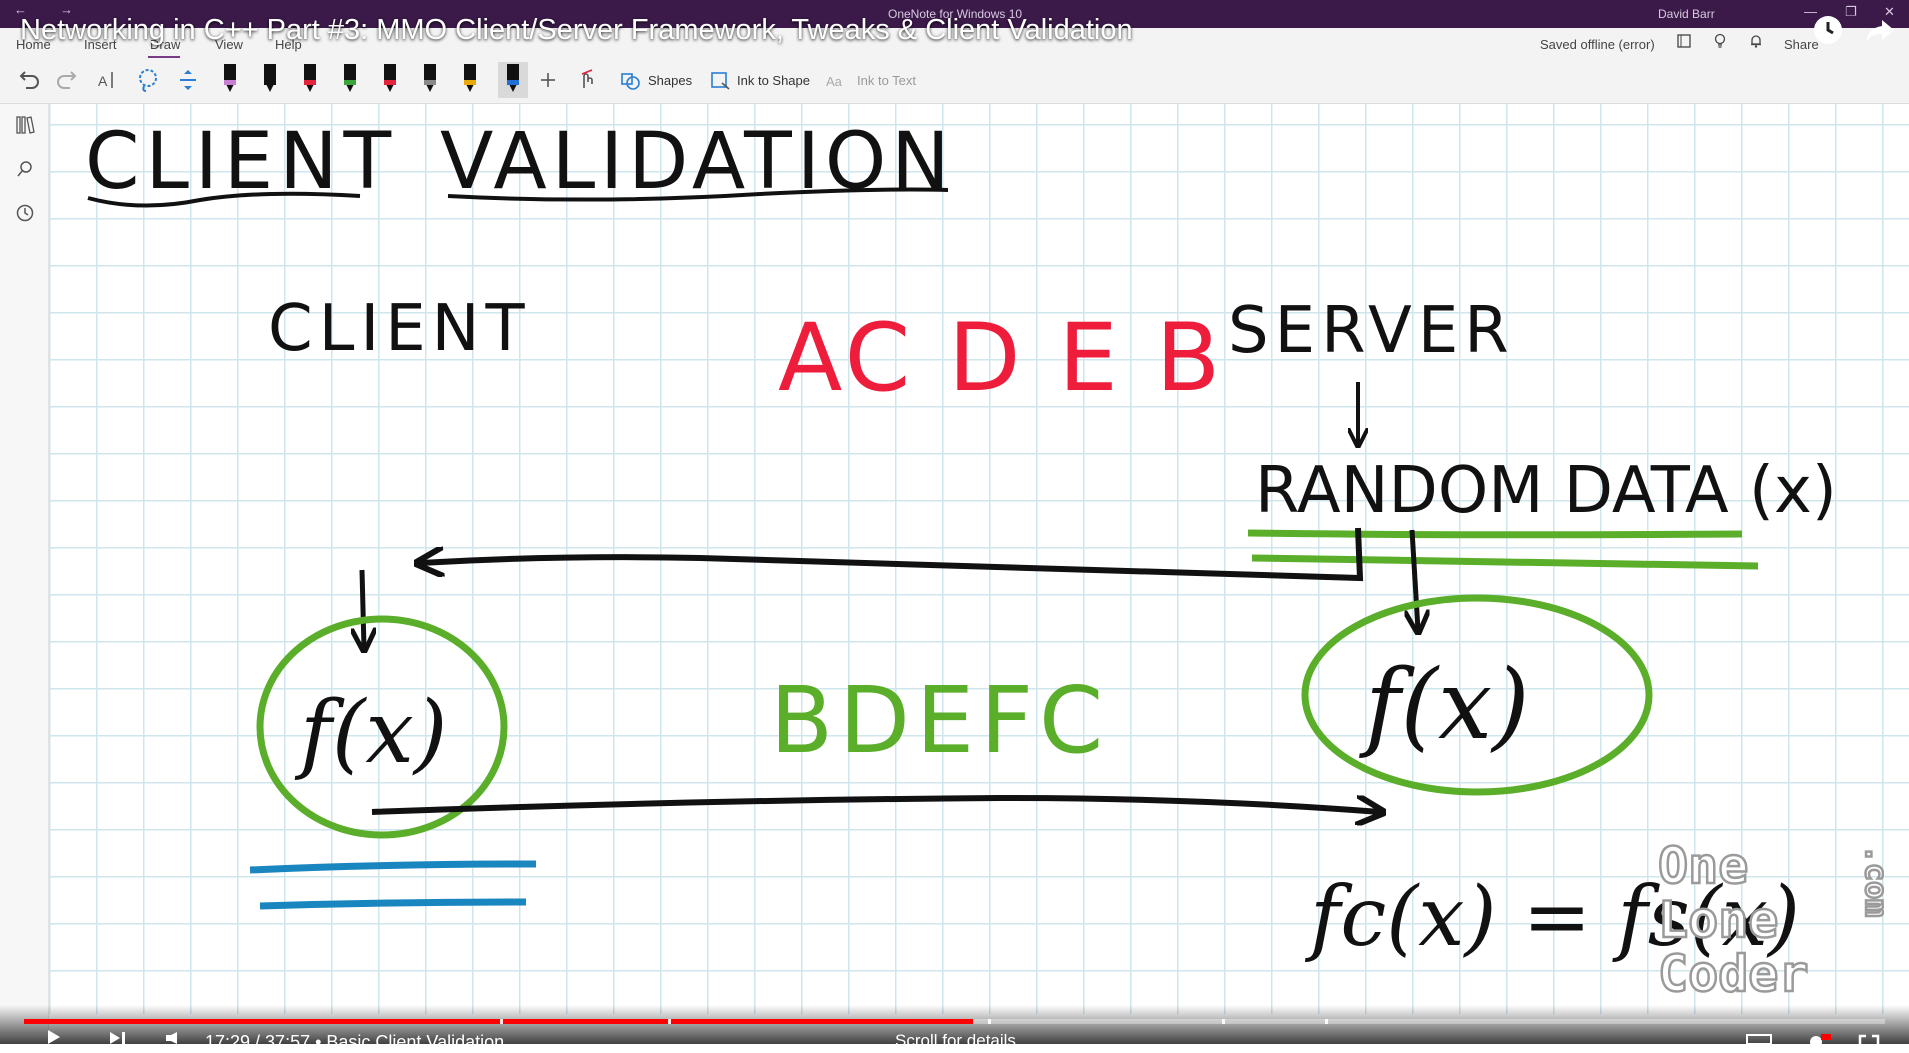 Image resolution: width=1909 pixels, height=1053 pixels. What do you see at coordinates (1871, 881) in the screenshot?
I see `watermark-suffix: .com` at bounding box center [1871, 881].